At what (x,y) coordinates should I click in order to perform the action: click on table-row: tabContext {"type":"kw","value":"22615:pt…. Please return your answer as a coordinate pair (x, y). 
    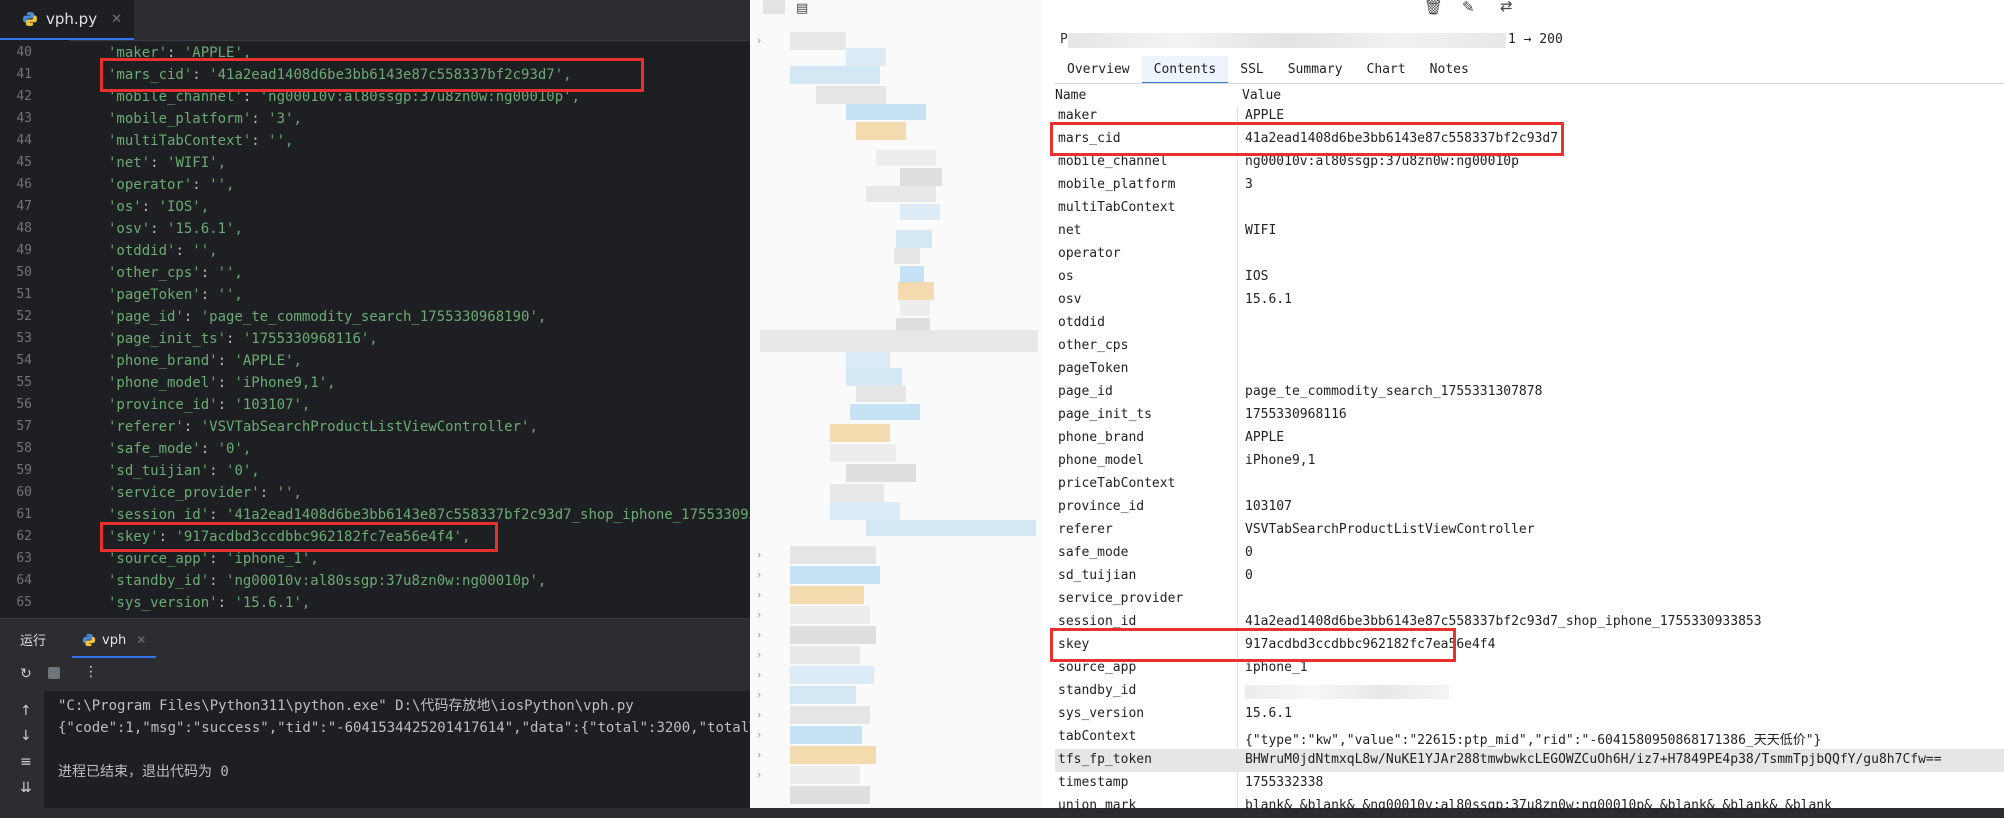
    Looking at the image, I should click on (1529, 737).